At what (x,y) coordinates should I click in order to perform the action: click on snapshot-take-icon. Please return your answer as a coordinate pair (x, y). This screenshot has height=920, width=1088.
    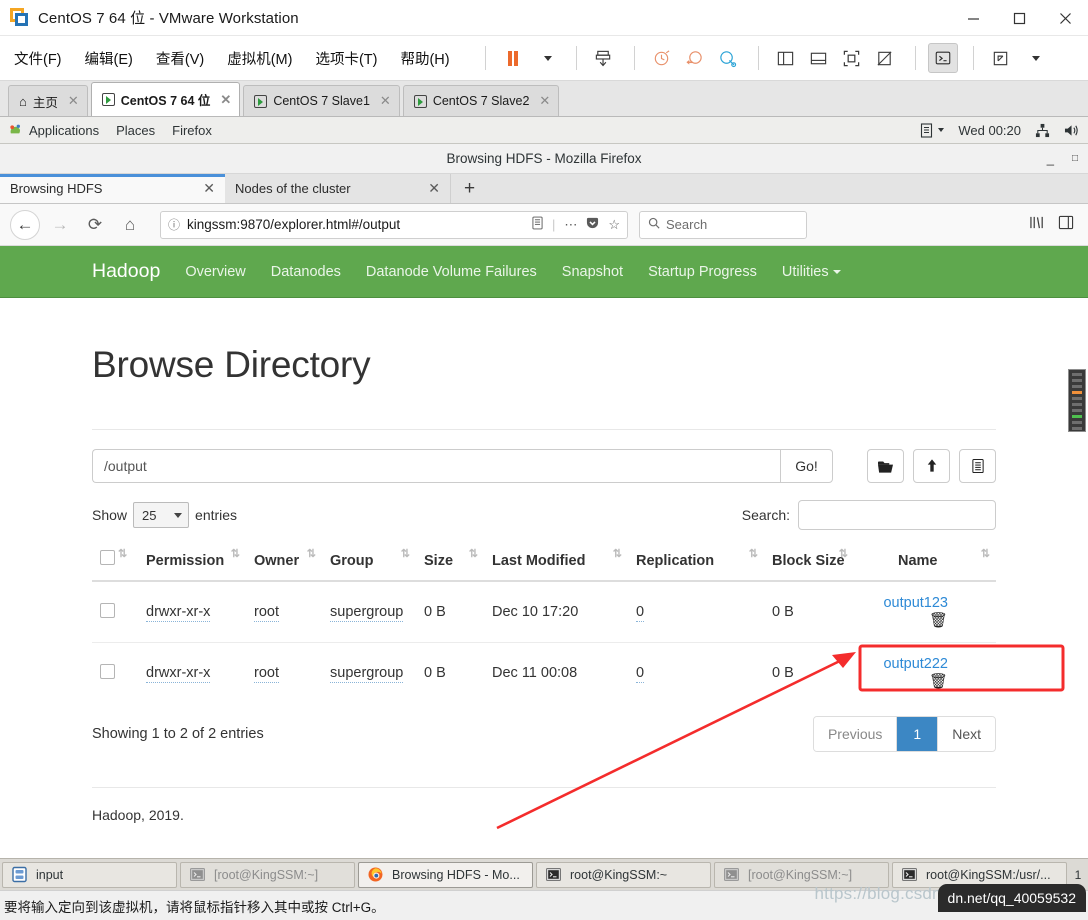
    Looking at the image, I should click on (604, 58).